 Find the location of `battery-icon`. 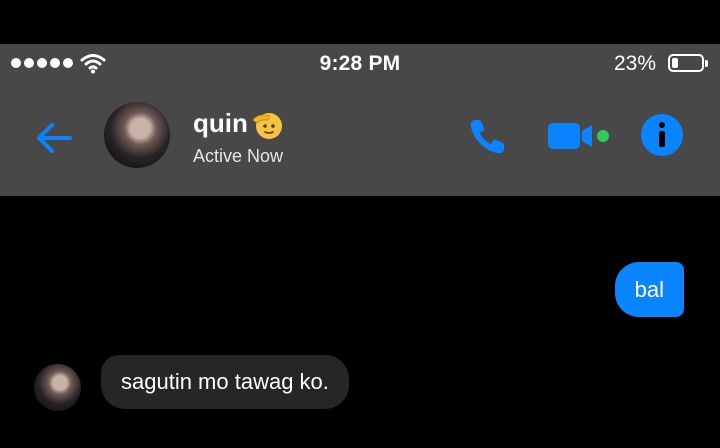

battery-icon is located at coordinates (688, 63).